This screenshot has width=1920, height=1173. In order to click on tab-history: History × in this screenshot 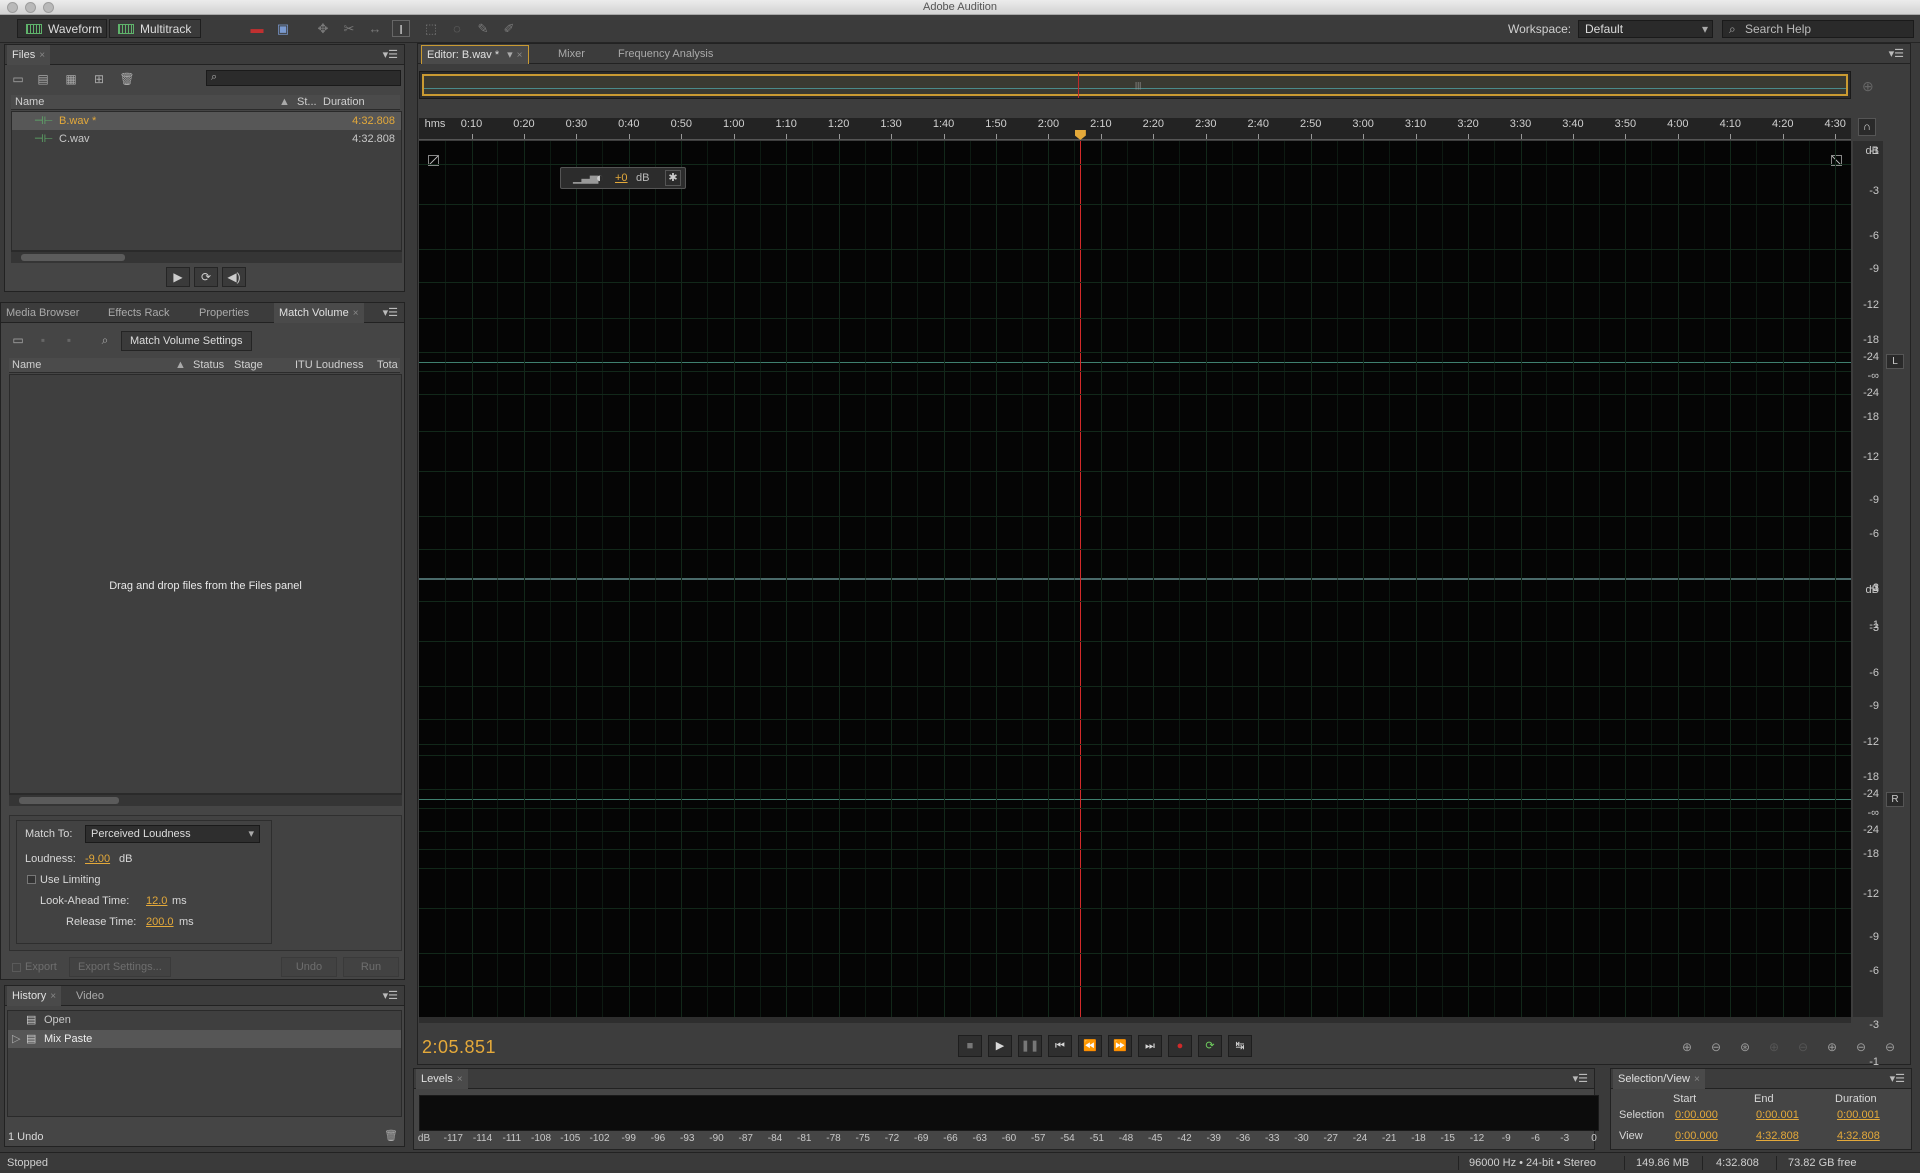, I will do `click(34, 996)`.